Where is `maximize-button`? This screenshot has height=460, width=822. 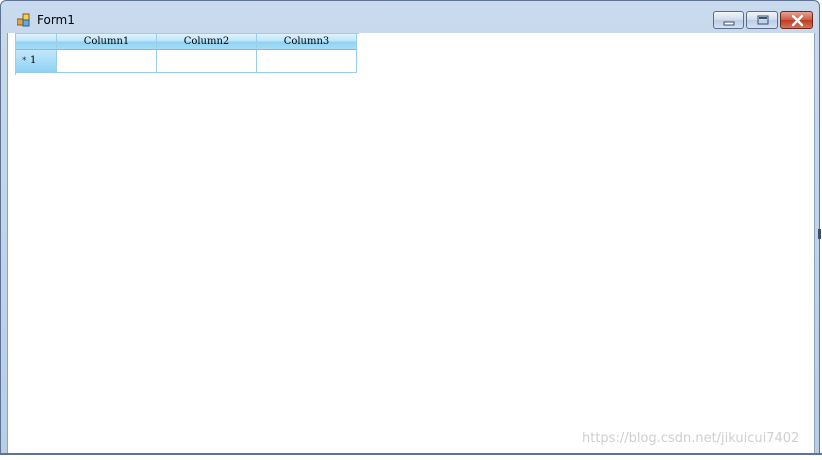 maximize-button is located at coordinates (762, 20).